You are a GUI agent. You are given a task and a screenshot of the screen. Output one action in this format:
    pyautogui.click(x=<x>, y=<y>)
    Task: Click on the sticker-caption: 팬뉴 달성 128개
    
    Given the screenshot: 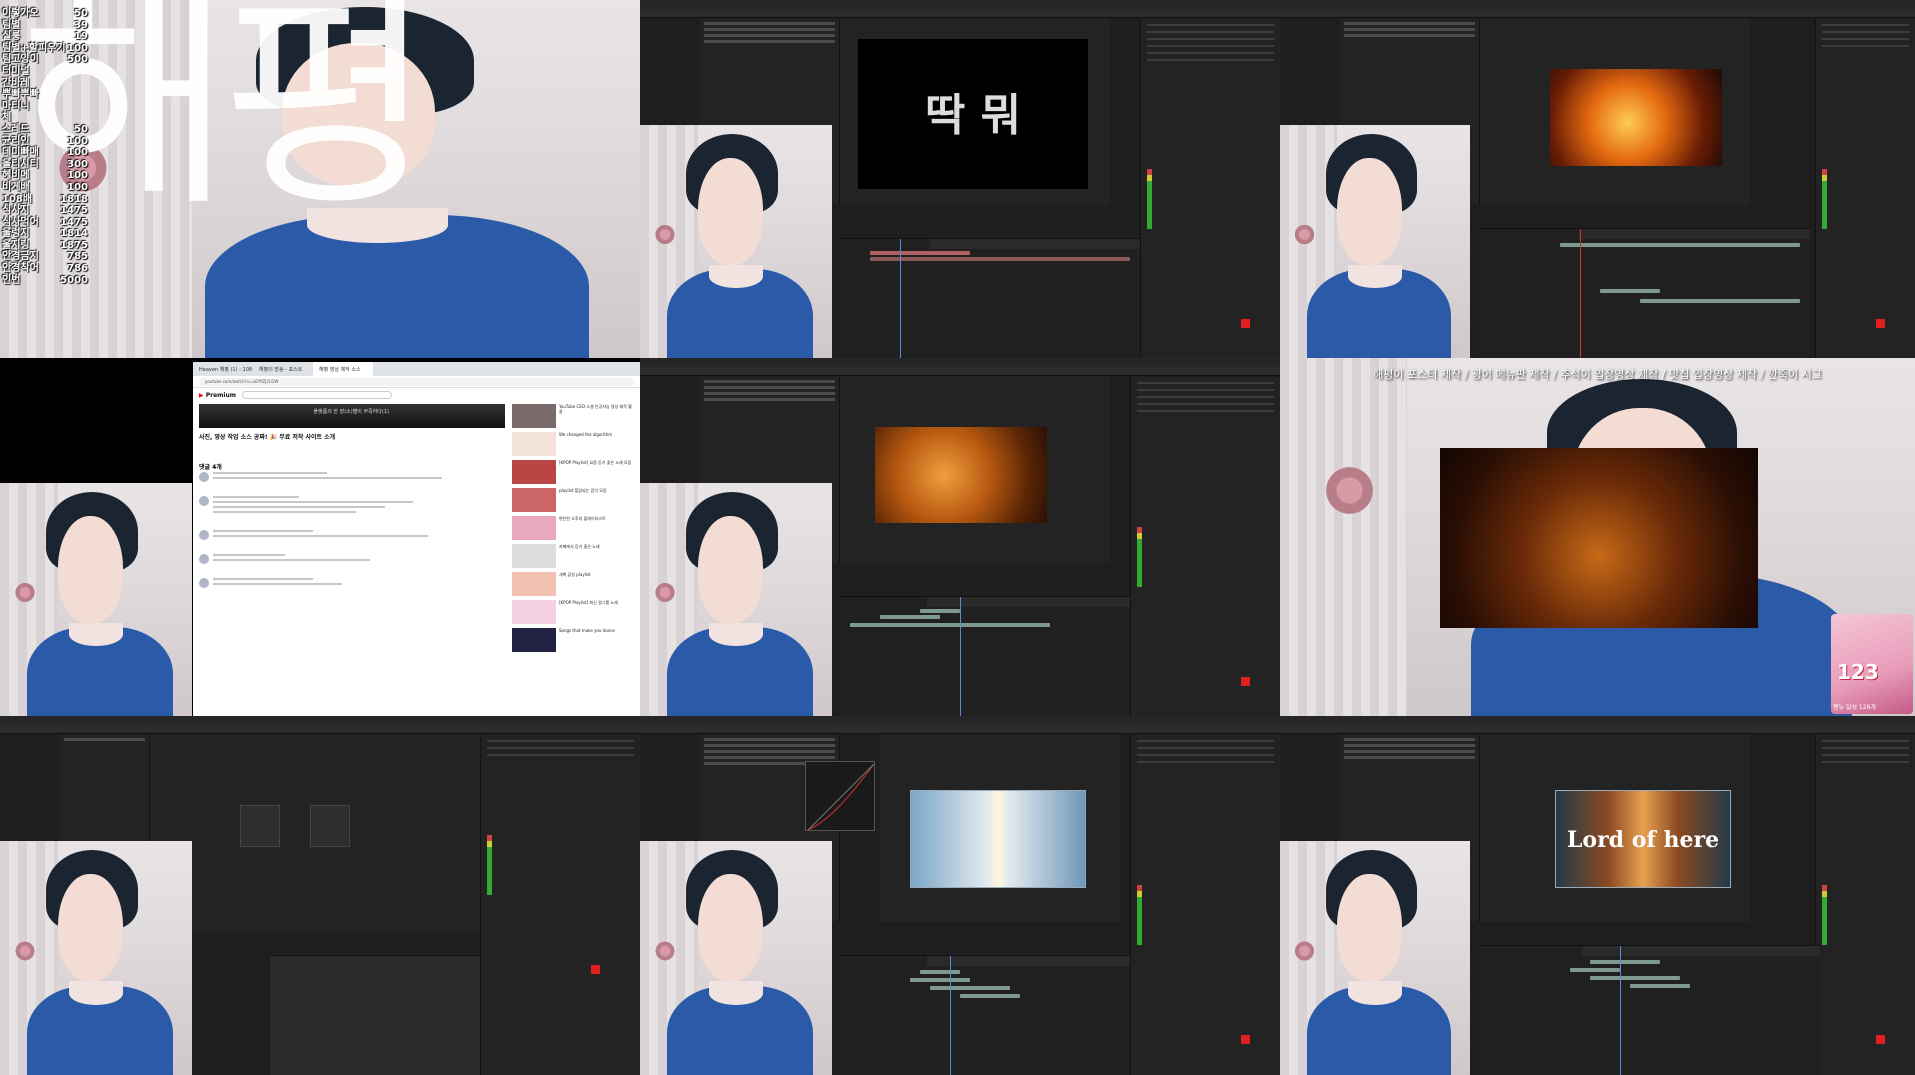 What is the action you would take?
    pyautogui.click(x=1854, y=707)
    